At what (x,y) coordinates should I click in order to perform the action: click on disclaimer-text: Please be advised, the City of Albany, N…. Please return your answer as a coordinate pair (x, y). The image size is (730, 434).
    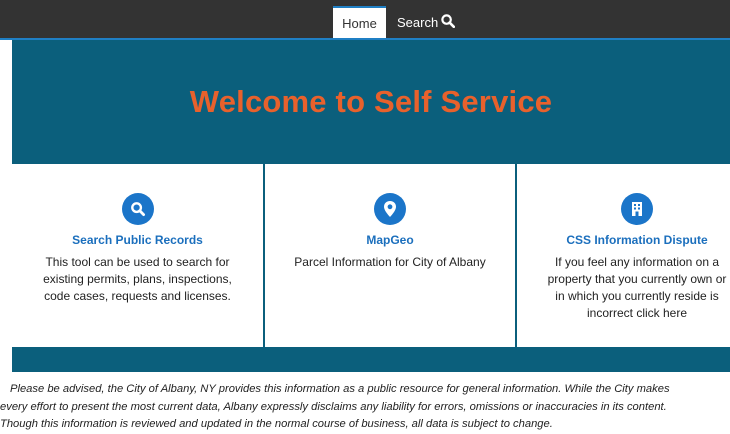
    Looking at the image, I should click on (365, 407).